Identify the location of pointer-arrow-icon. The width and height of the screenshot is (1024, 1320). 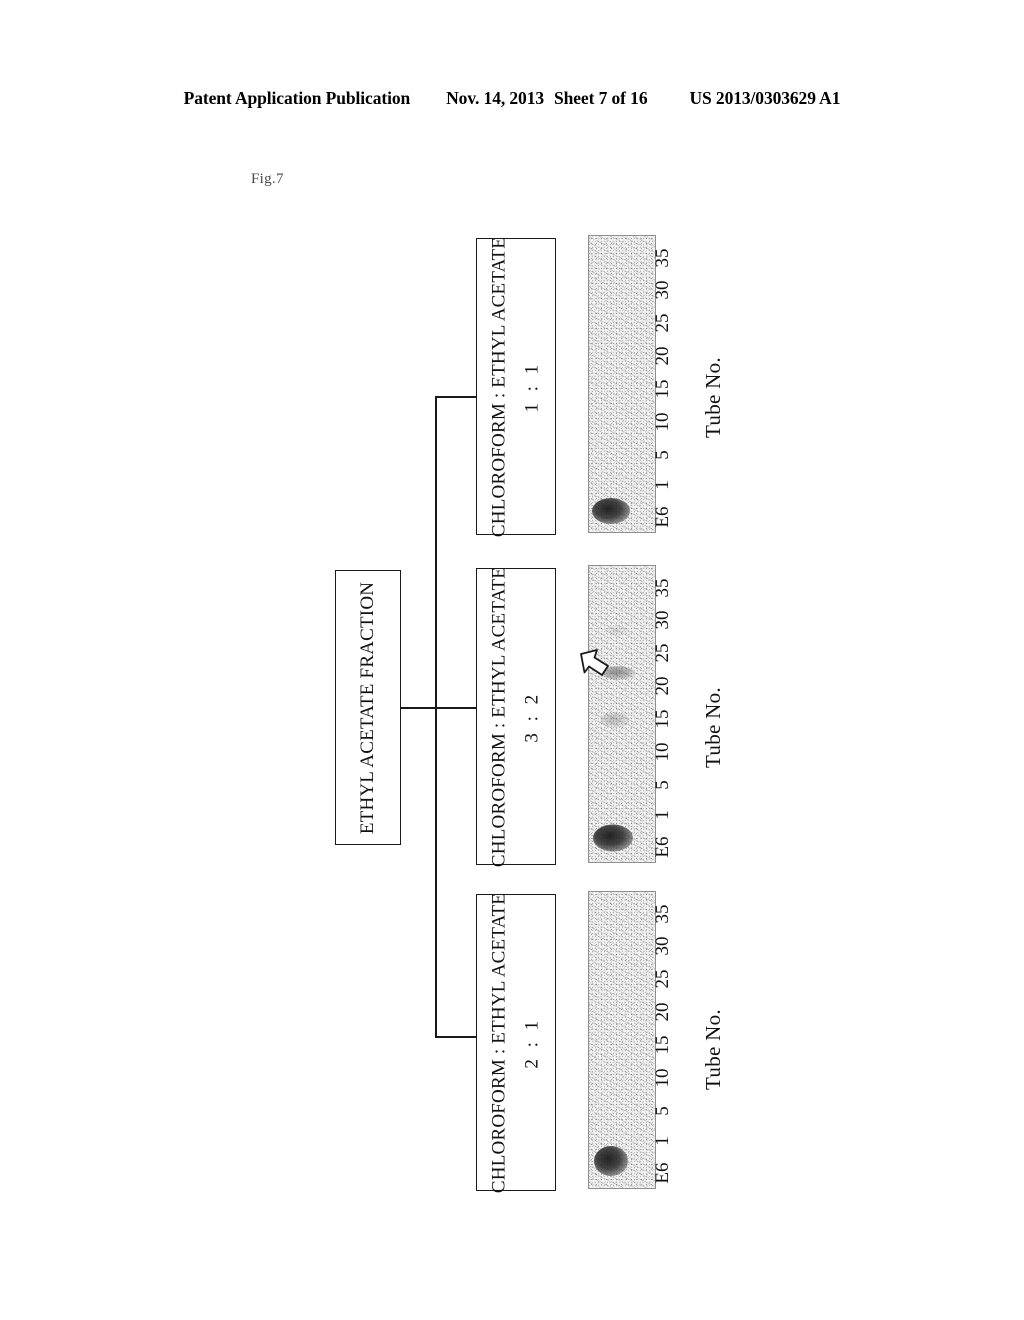
(594, 662).